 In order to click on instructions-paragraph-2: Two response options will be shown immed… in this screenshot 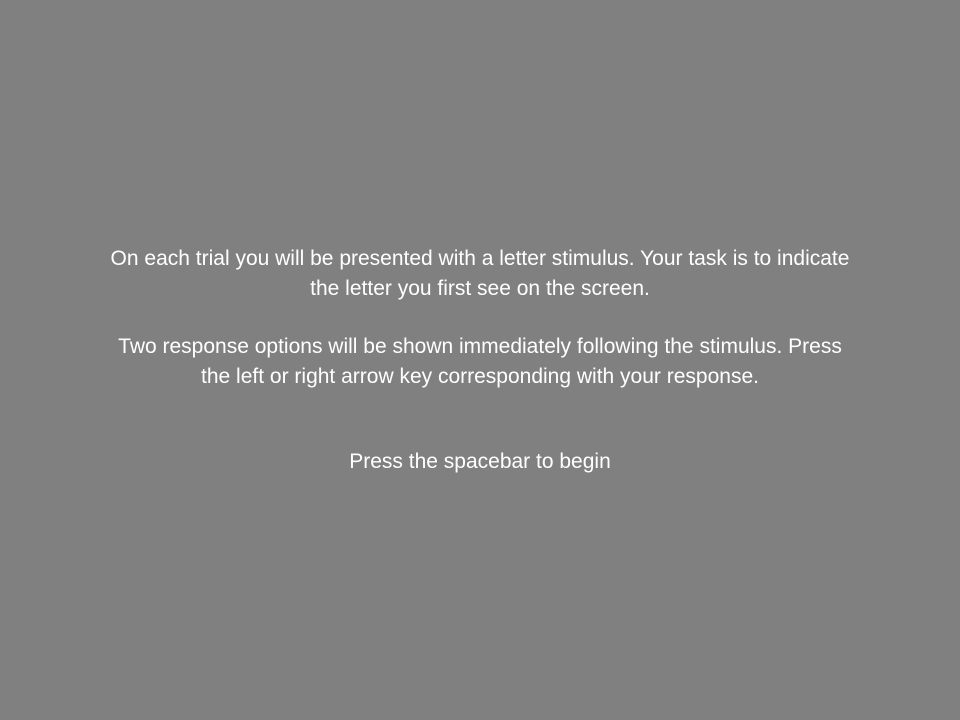, I will do `click(480, 361)`.